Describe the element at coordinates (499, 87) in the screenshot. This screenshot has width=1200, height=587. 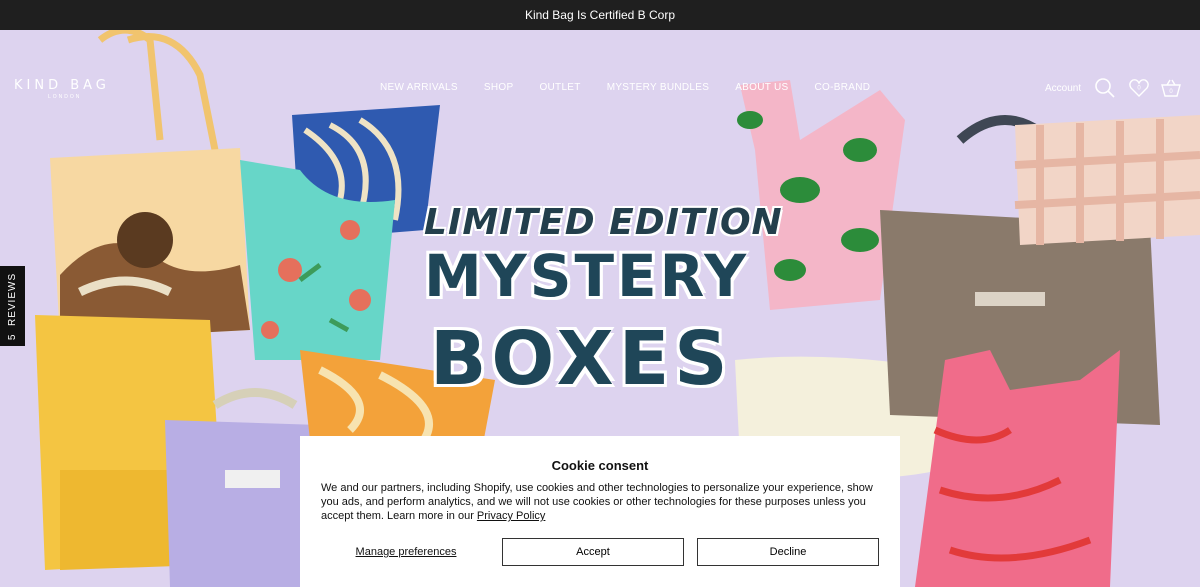
I see `nav-shop: SHOP` at that location.